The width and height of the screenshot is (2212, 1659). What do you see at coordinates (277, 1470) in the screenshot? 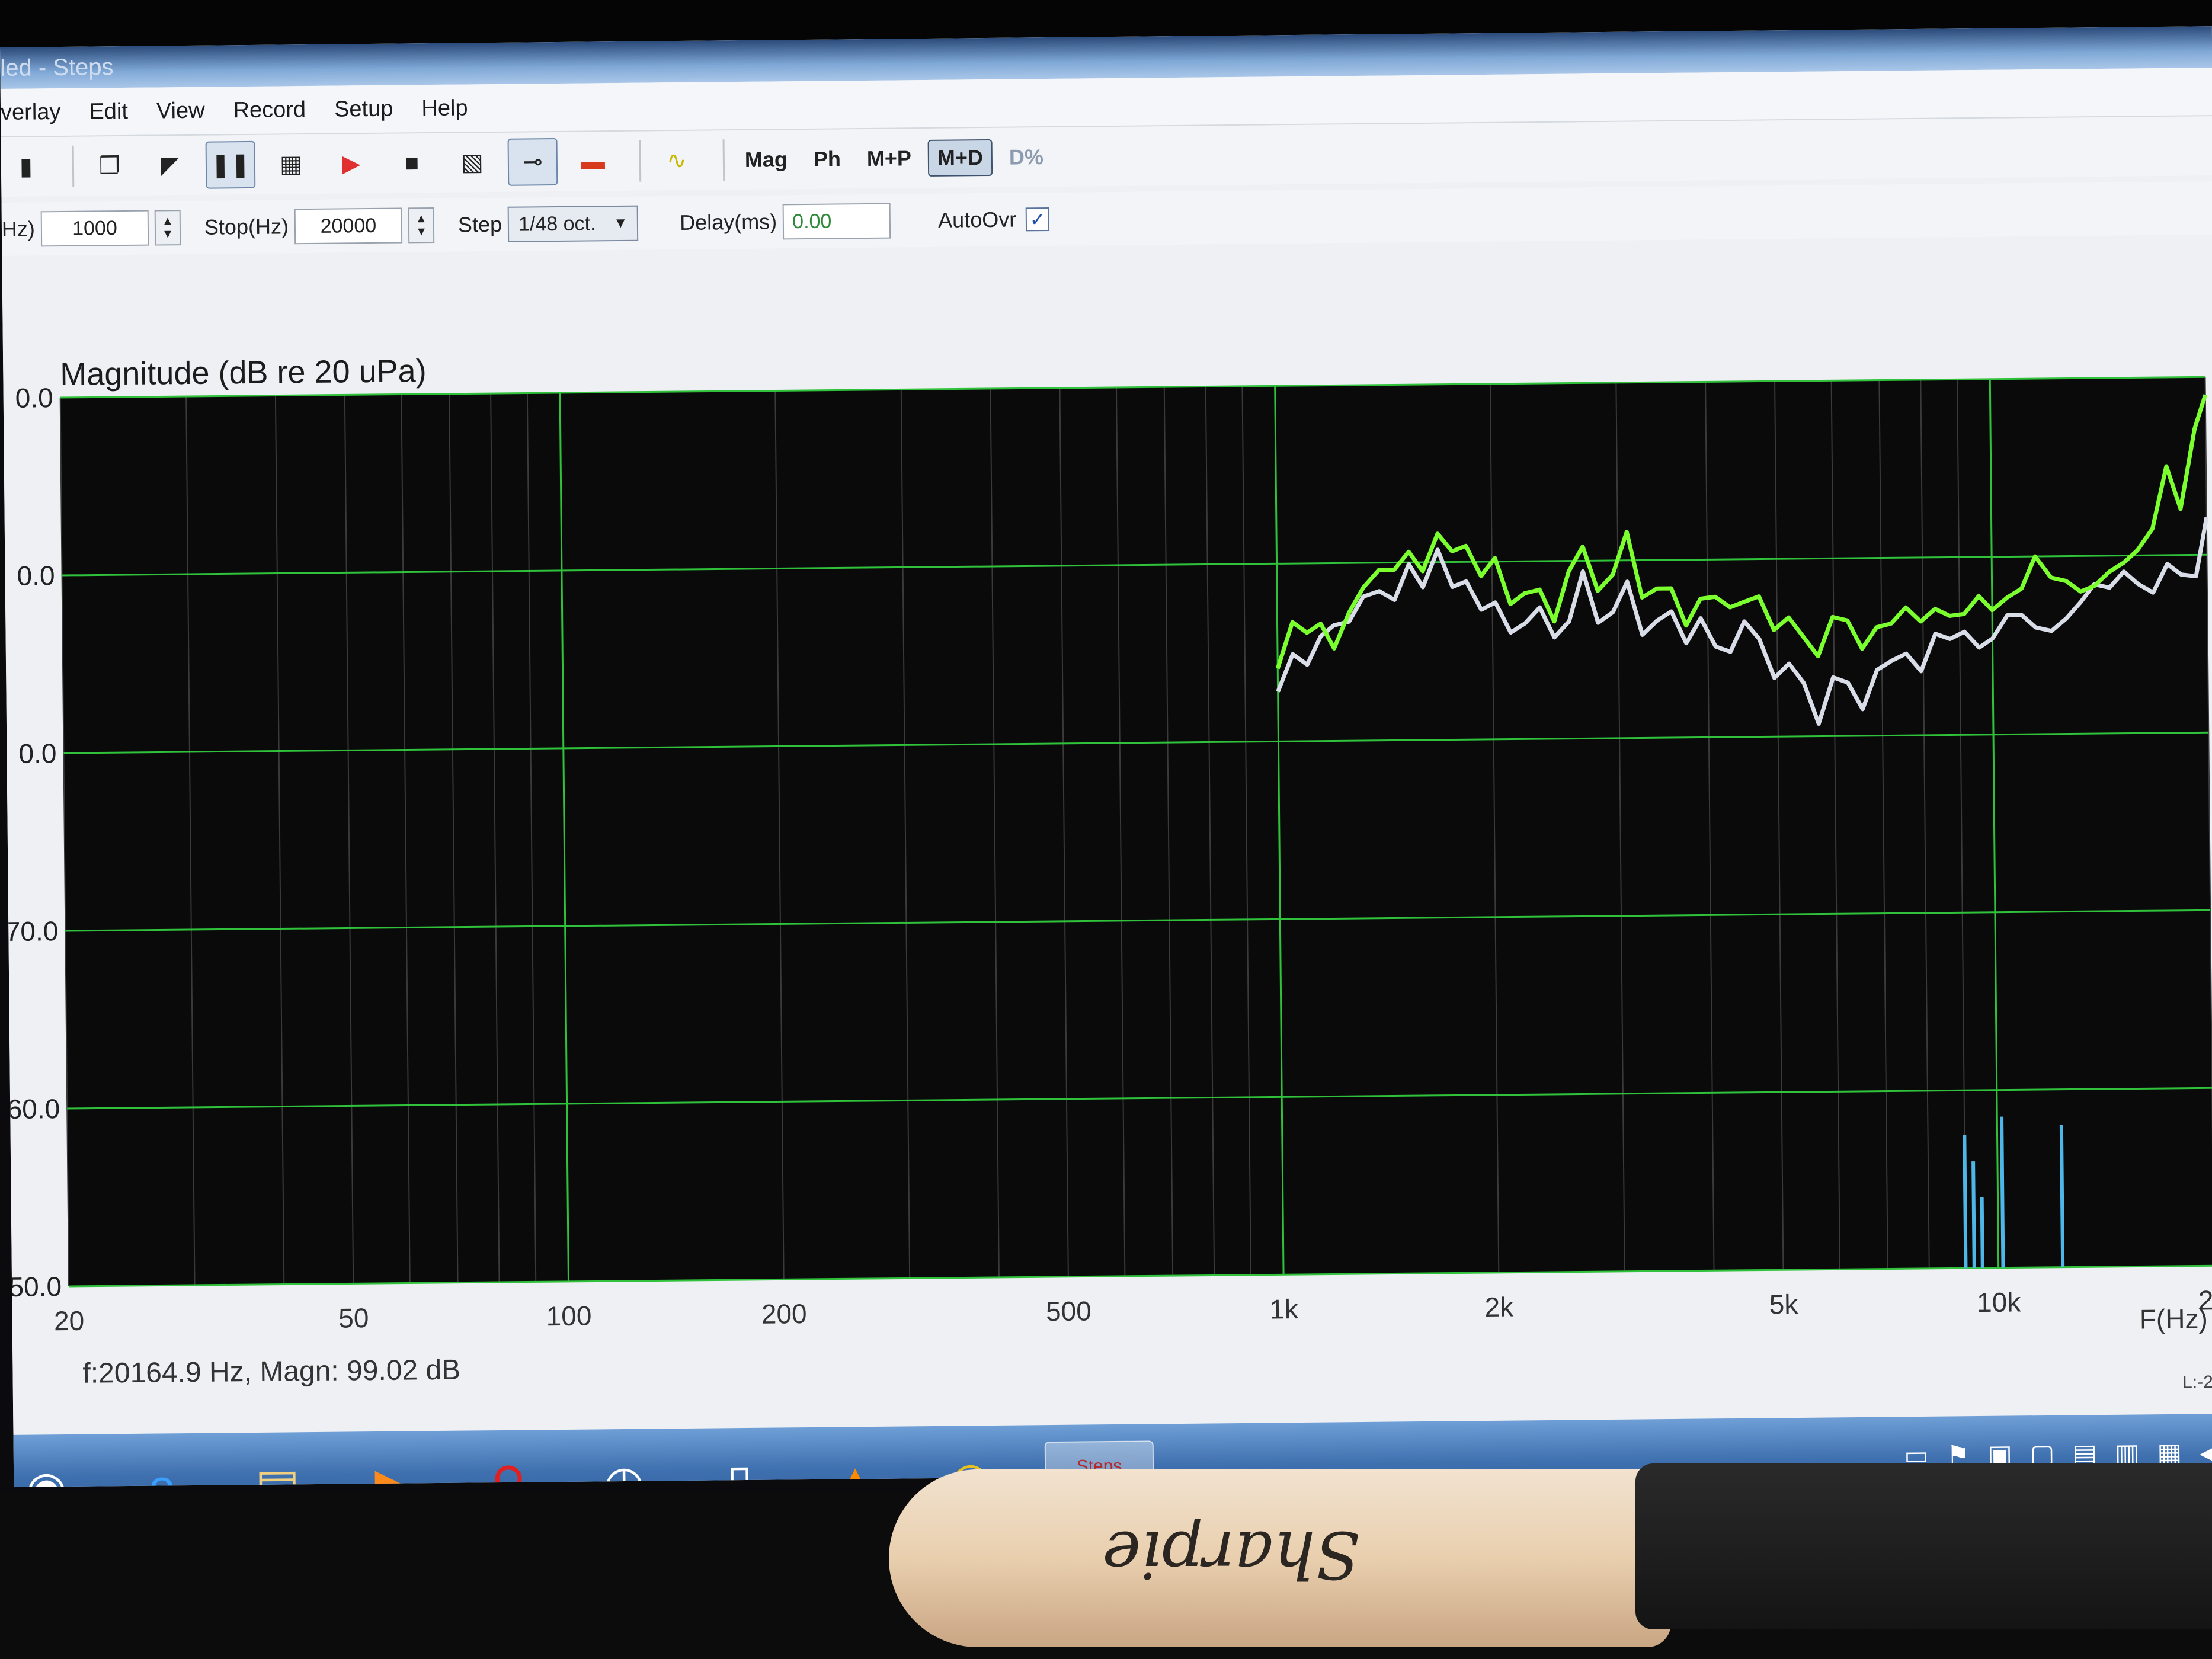
I see `file-explorer-icon: ▤` at bounding box center [277, 1470].